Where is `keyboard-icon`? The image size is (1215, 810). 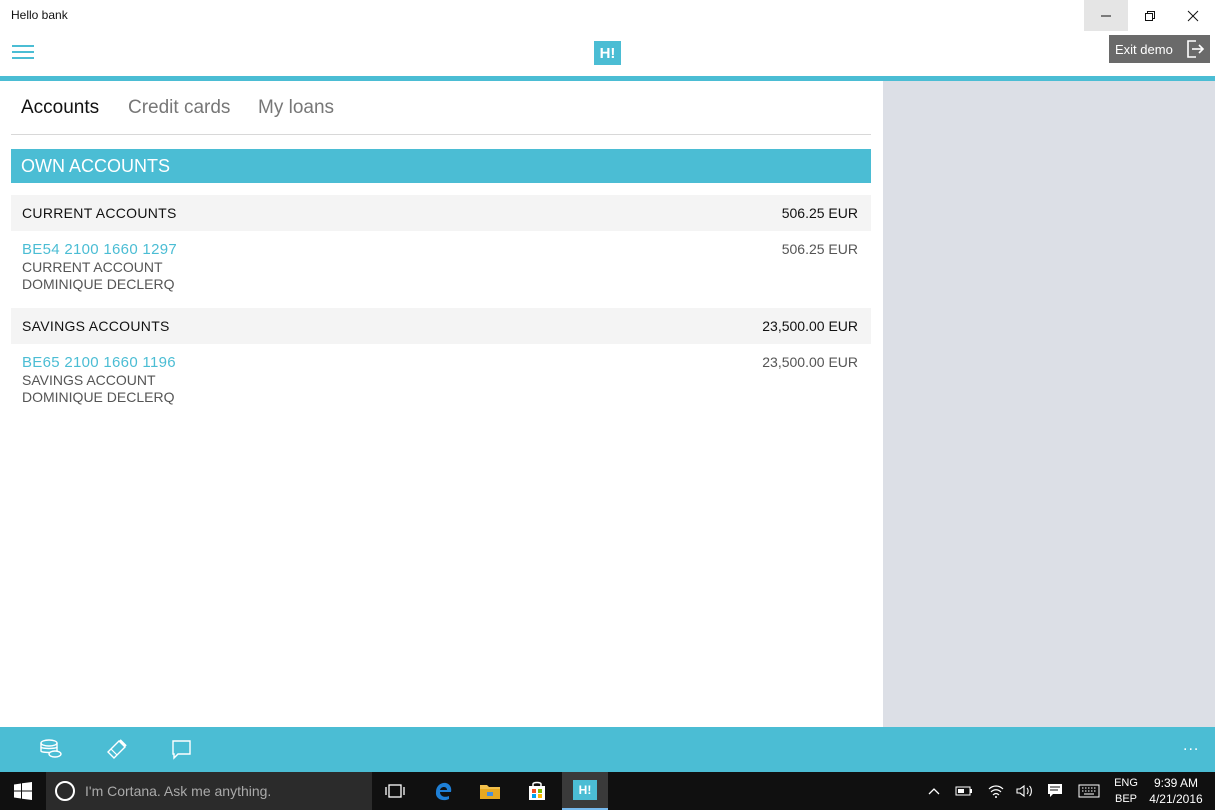 keyboard-icon is located at coordinates (1089, 791).